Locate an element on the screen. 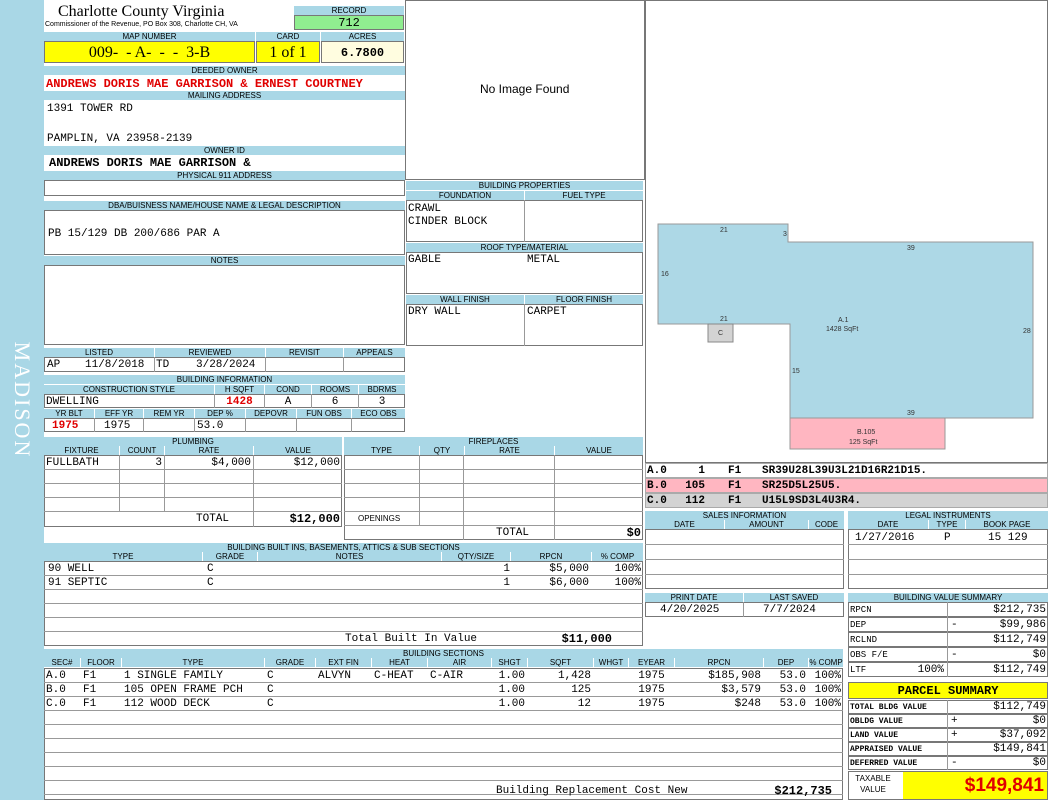 This screenshot has width=1050, height=800. parcel-row-value: $0 is located at coordinates (1039, 763).